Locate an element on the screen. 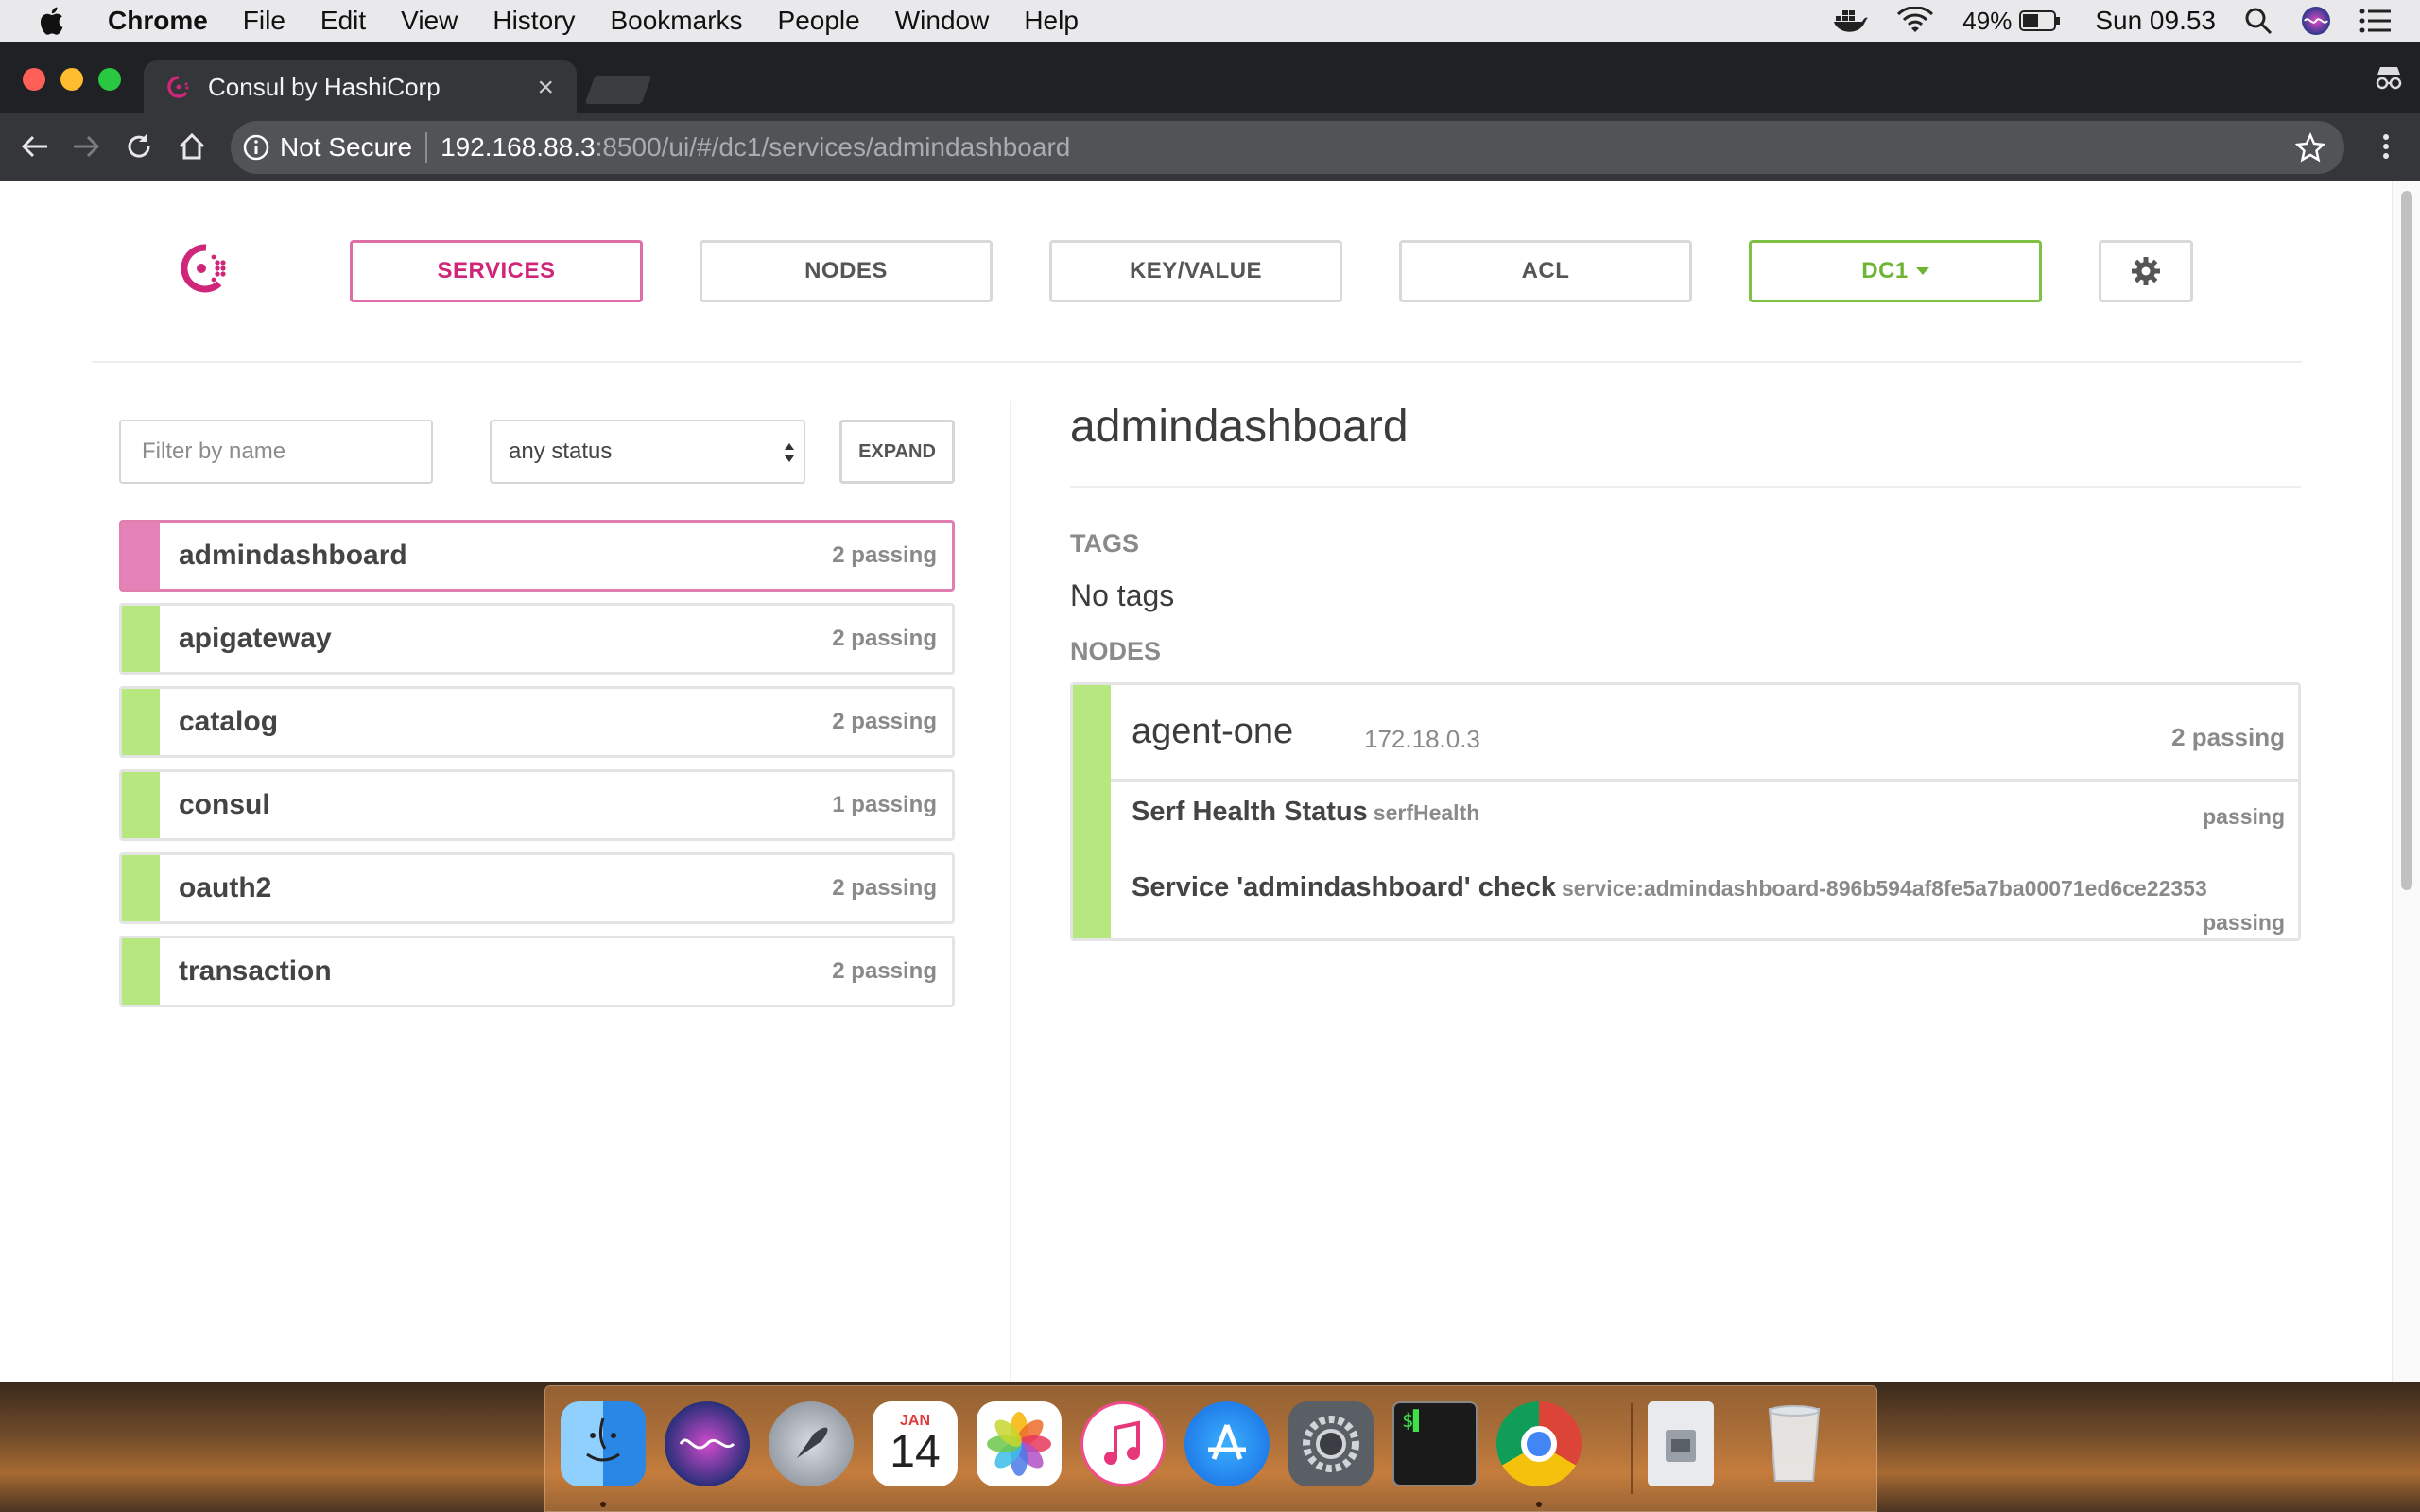 Image resolution: width=2420 pixels, height=1512 pixels. health-check-name: Serf Health Status serfHealth is located at coordinates (1305, 812).